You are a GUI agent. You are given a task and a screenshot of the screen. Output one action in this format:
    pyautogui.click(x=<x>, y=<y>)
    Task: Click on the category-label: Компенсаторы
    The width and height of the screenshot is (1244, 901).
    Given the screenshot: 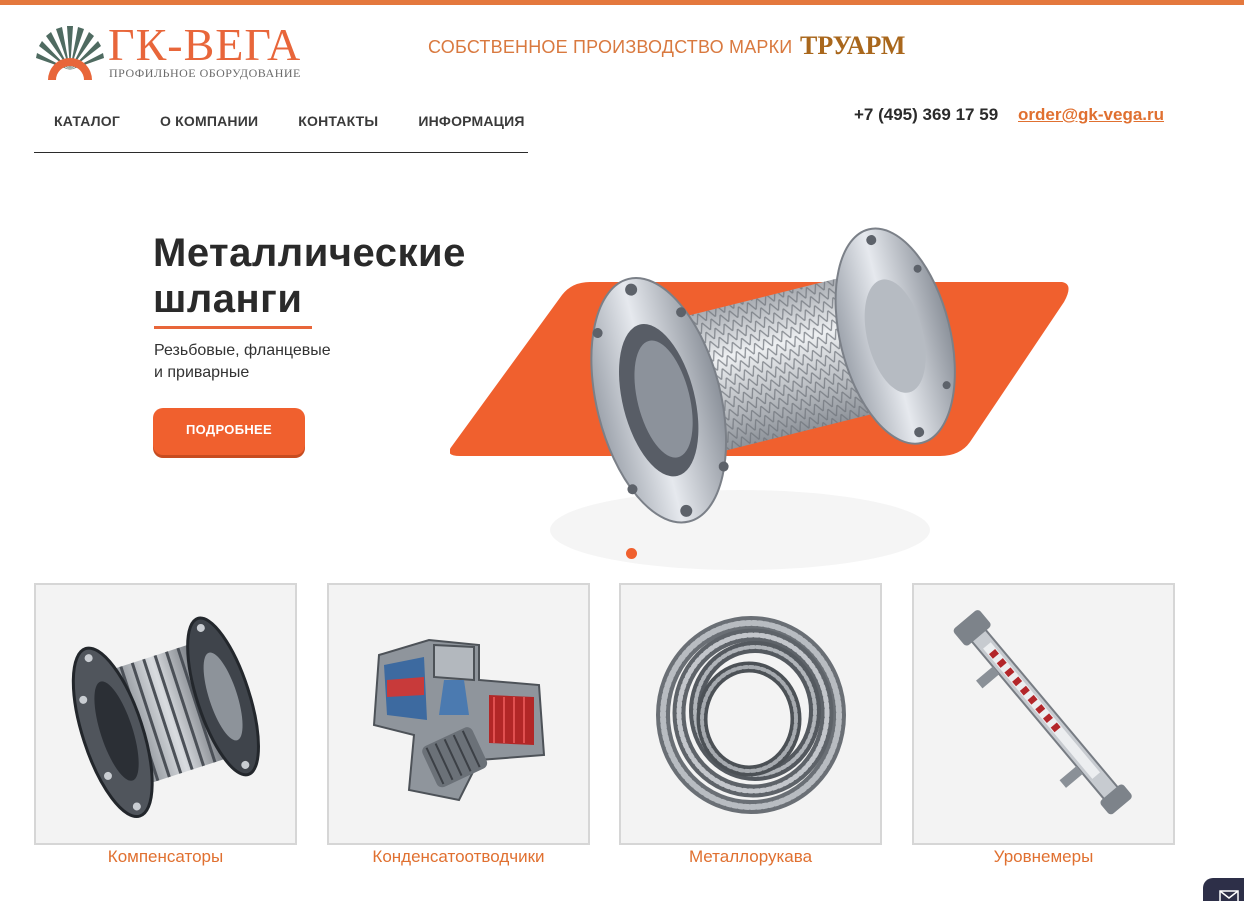 What is the action you would take?
    pyautogui.click(x=165, y=857)
    